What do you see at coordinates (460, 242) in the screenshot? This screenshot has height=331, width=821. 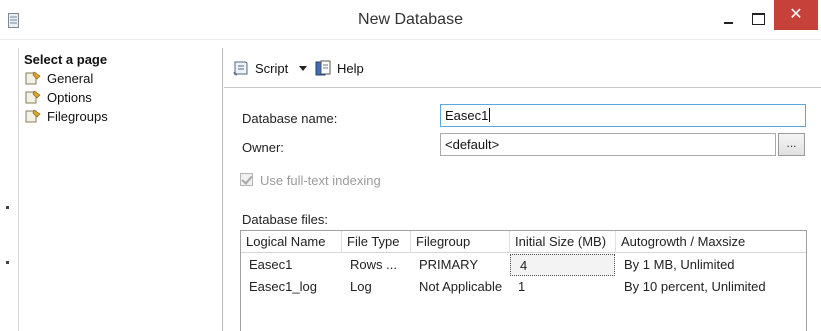 I see `column-header-filegroup: Filegroup` at bounding box center [460, 242].